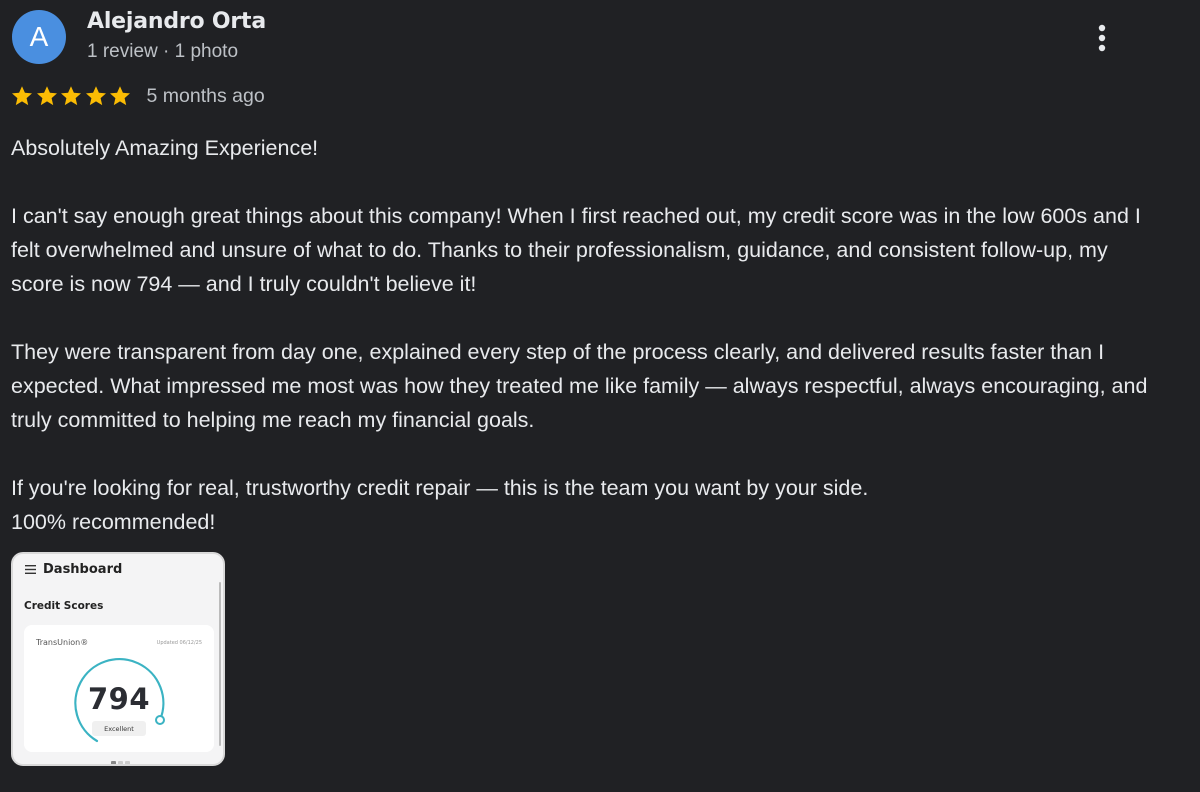 Image resolution: width=1200 pixels, height=792 pixels. Describe the element at coordinates (119, 699) in the screenshot. I see `credit-score: 794` at that location.